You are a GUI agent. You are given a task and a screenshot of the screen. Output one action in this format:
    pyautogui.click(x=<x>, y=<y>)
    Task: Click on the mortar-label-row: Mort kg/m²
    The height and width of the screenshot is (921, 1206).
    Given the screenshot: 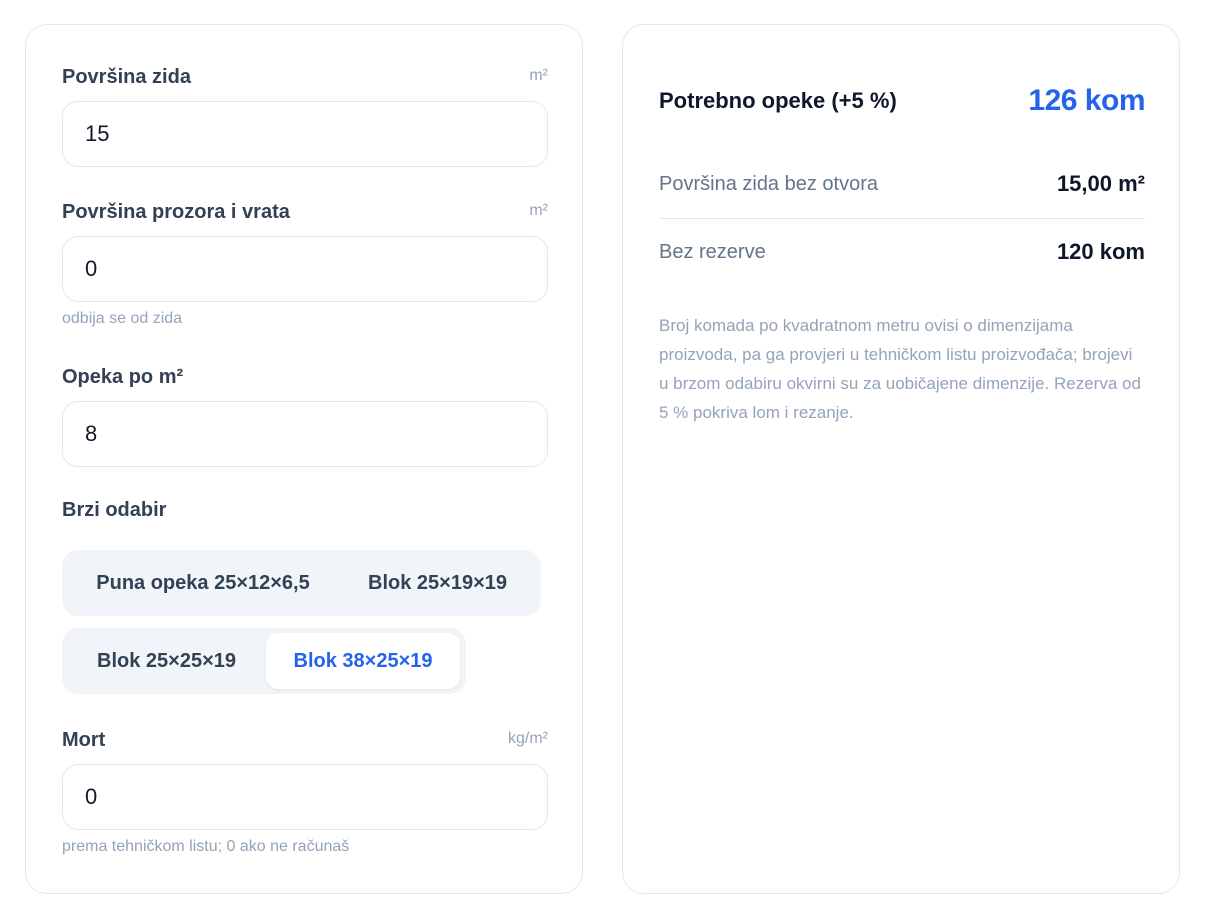 What is the action you would take?
    pyautogui.click(x=305, y=739)
    